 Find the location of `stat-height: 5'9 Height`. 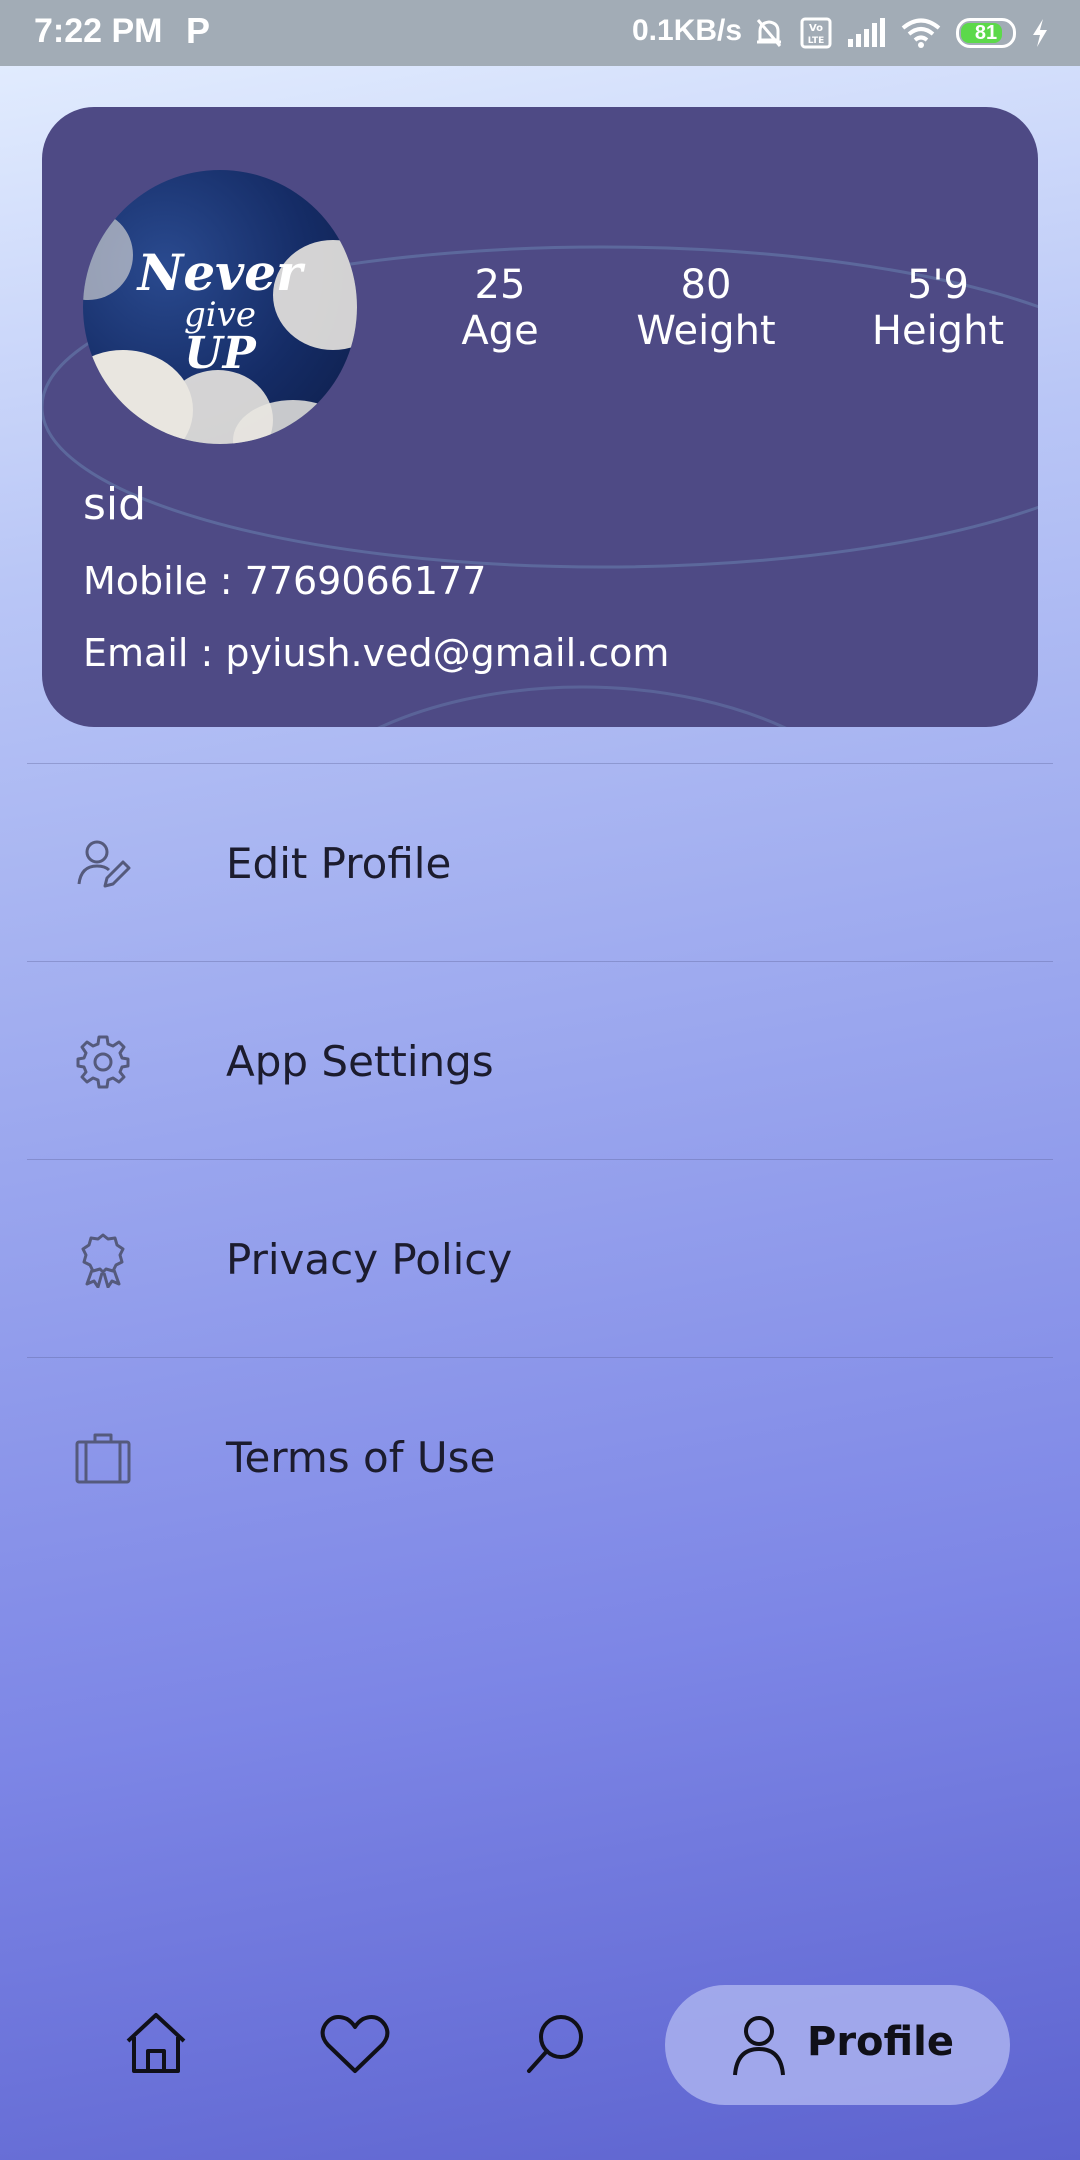

stat-height: 5'9 Height is located at coordinates (938, 308).